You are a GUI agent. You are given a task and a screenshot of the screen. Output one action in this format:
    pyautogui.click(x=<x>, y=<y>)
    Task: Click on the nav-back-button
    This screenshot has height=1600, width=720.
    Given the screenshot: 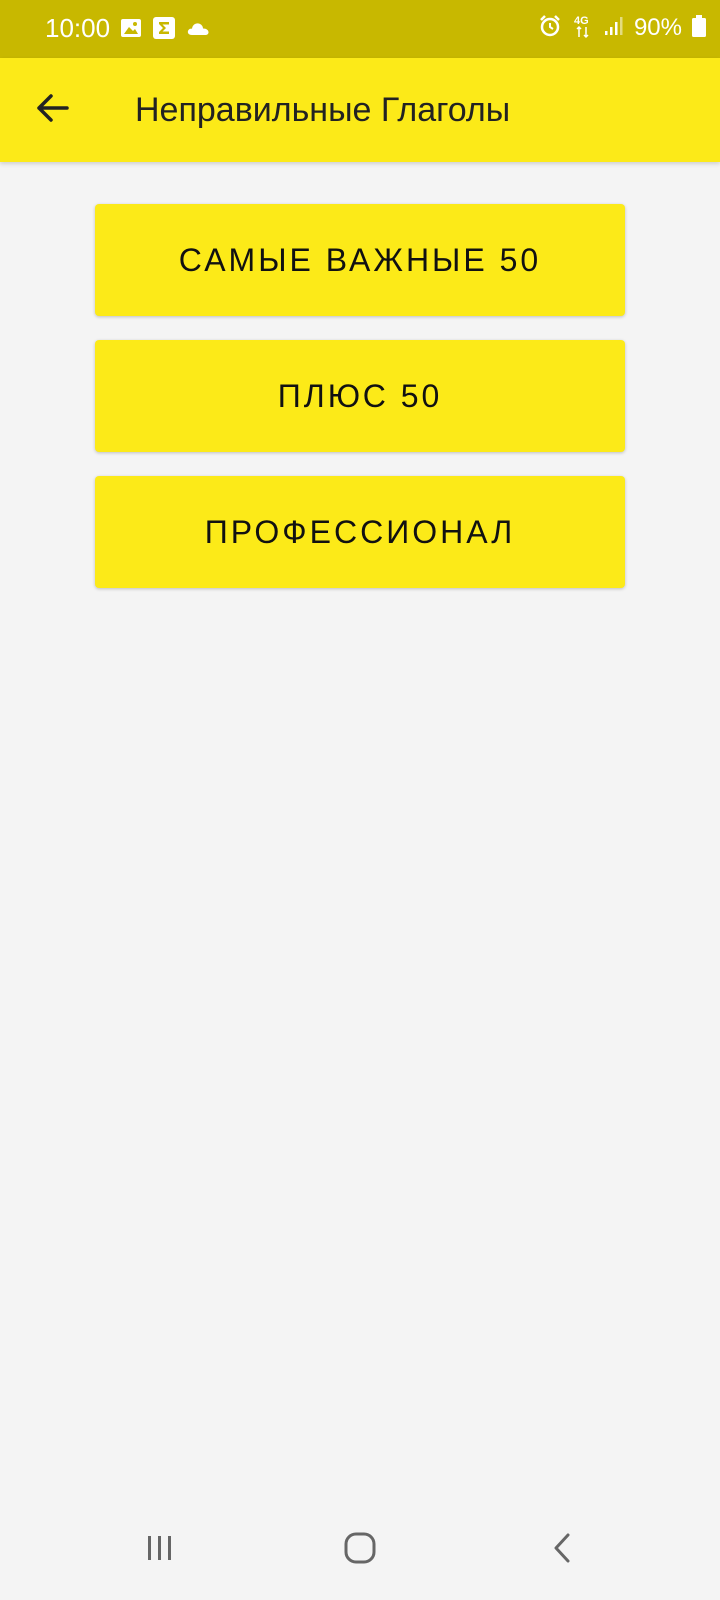 What is the action you would take?
    pyautogui.click(x=562, y=1550)
    